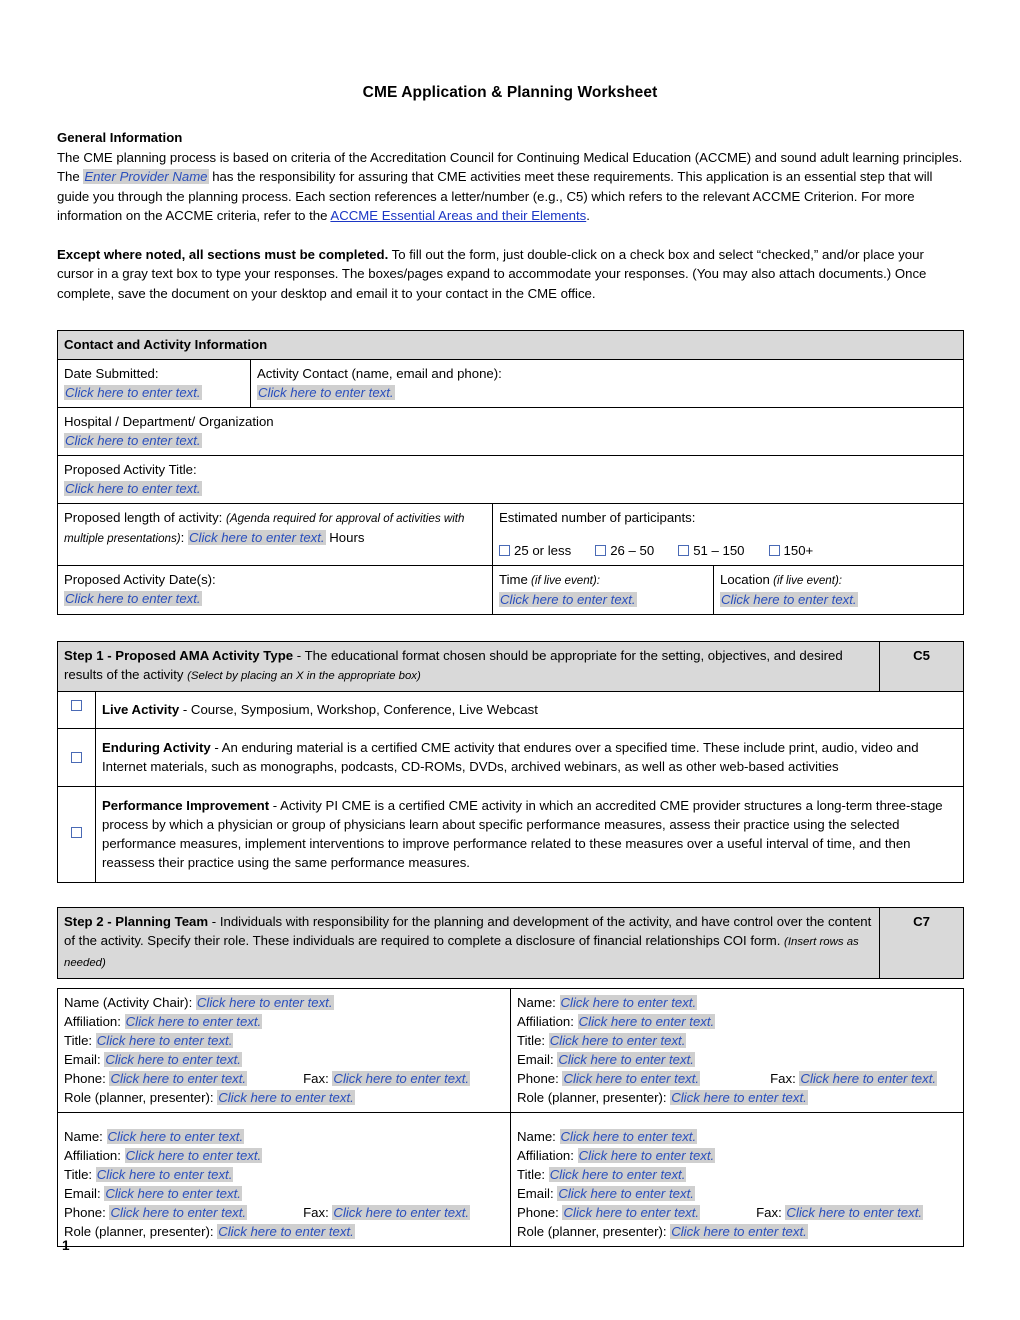 The height and width of the screenshot is (1320, 1020). What do you see at coordinates (588, 216) in the screenshot?
I see `paragraph1-text-c: .` at bounding box center [588, 216].